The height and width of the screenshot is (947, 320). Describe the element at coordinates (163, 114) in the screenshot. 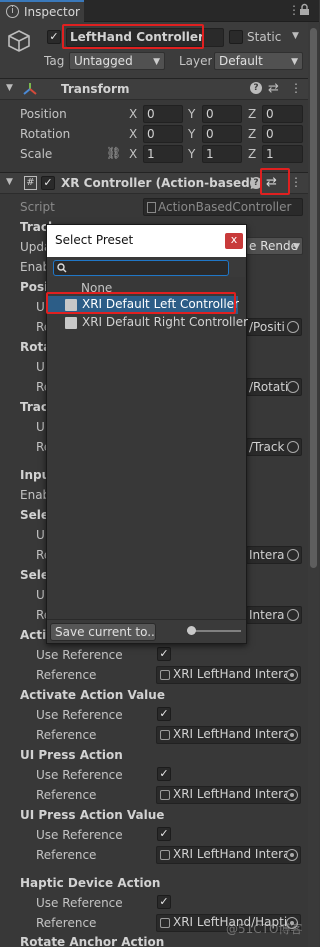

I see `position-x-field: 0` at that location.